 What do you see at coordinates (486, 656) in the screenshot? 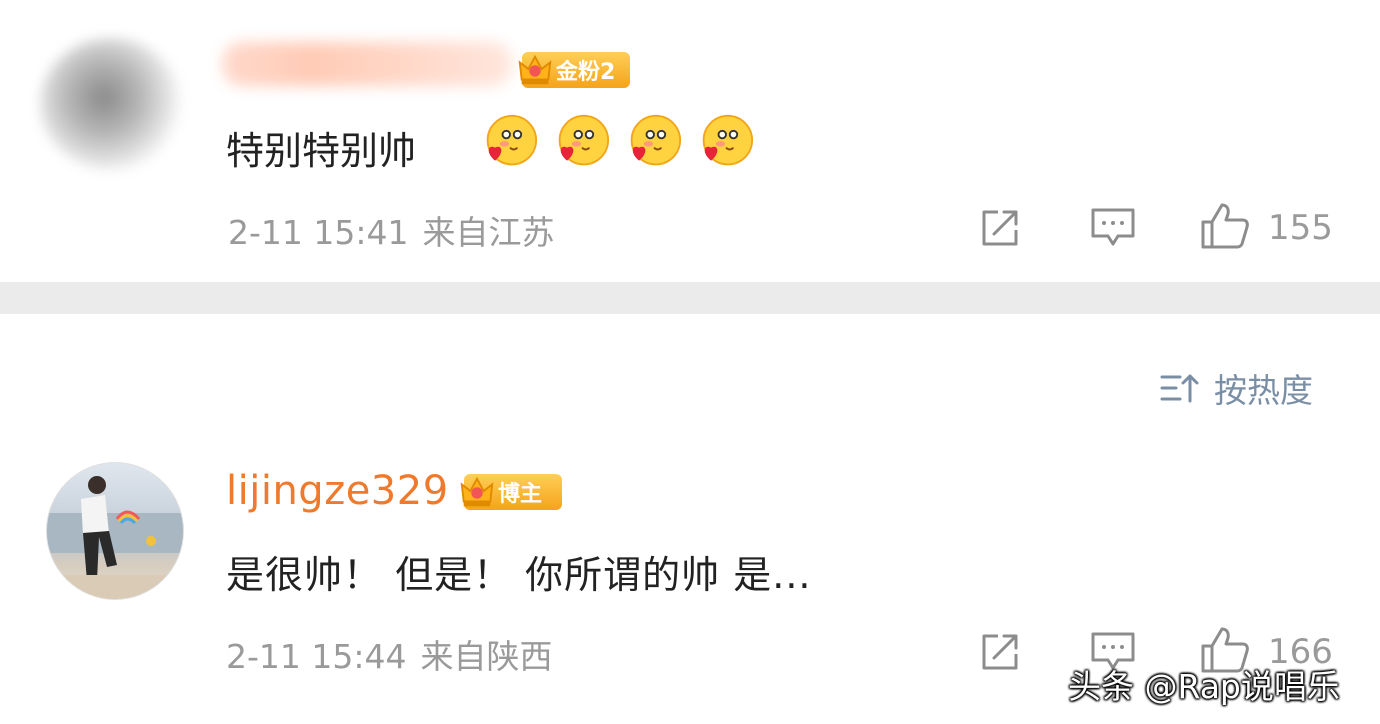
I see `location: 来自陕西` at bounding box center [486, 656].